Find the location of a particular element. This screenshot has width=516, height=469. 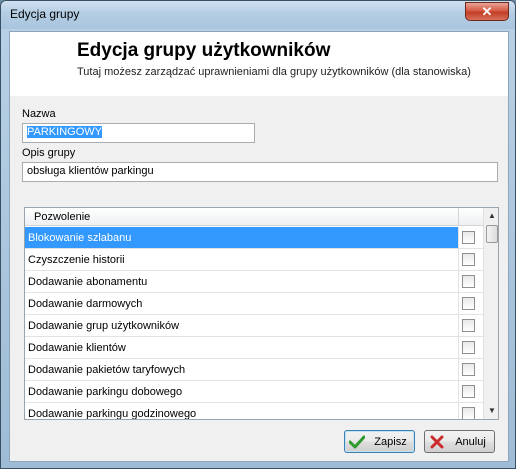

description-field-value: obsługa klientów parkingu is located at coordinates (90, 171).